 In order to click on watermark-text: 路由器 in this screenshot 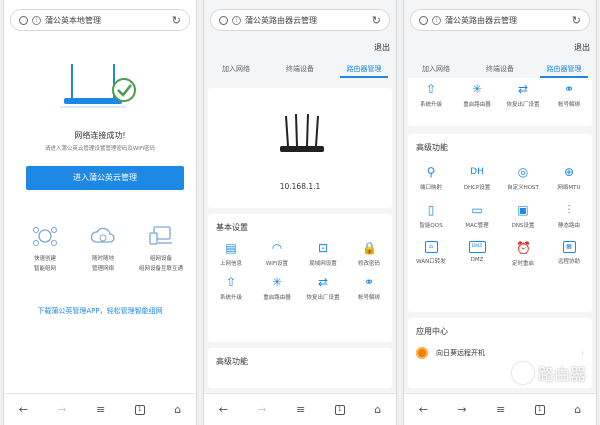, I will do `click(561, 374)`.